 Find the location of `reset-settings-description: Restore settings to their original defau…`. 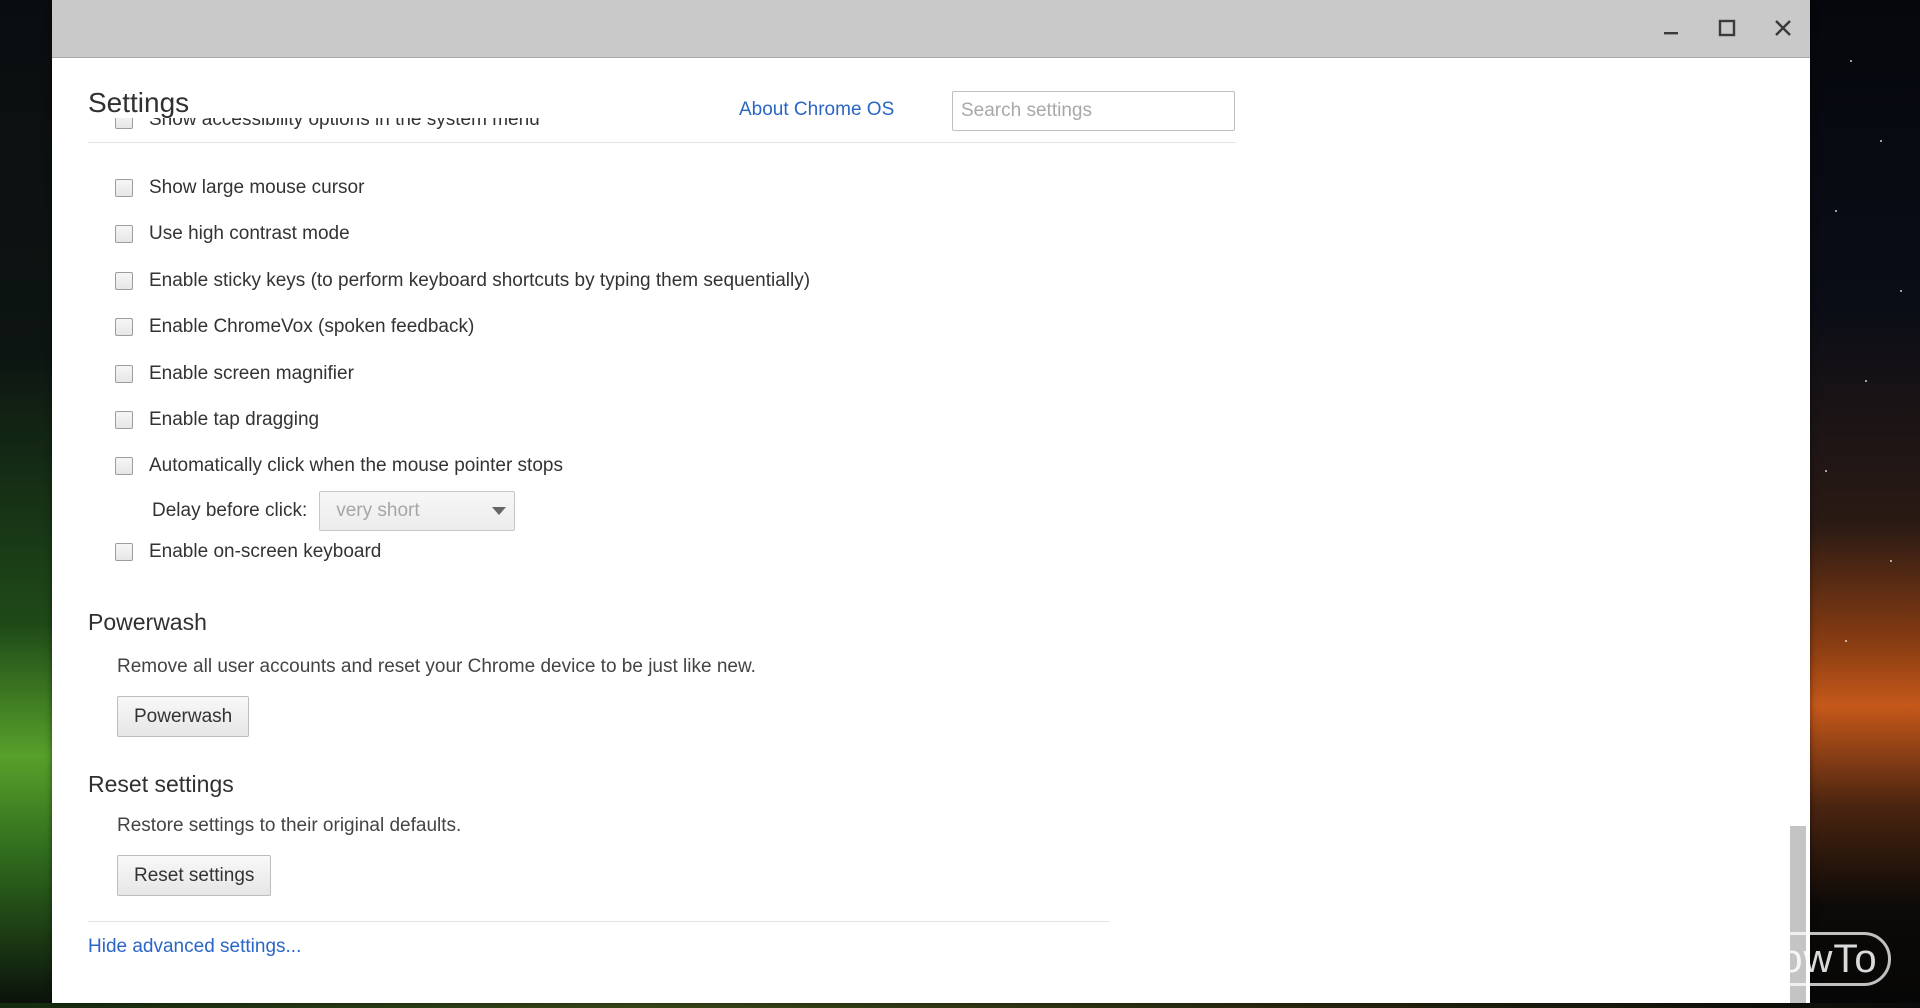

reset-settings-description: Restore settings to their original defau… is located at coordinates (289, 825).